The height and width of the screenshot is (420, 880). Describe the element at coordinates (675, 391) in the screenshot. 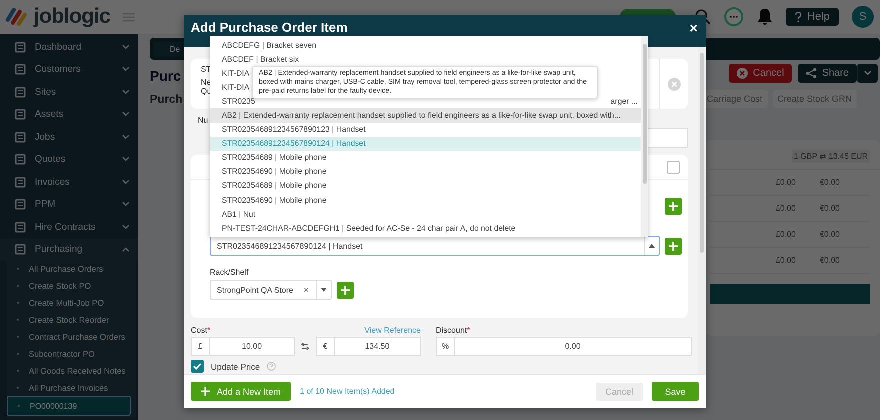

I see `save-button: Save` at that location.